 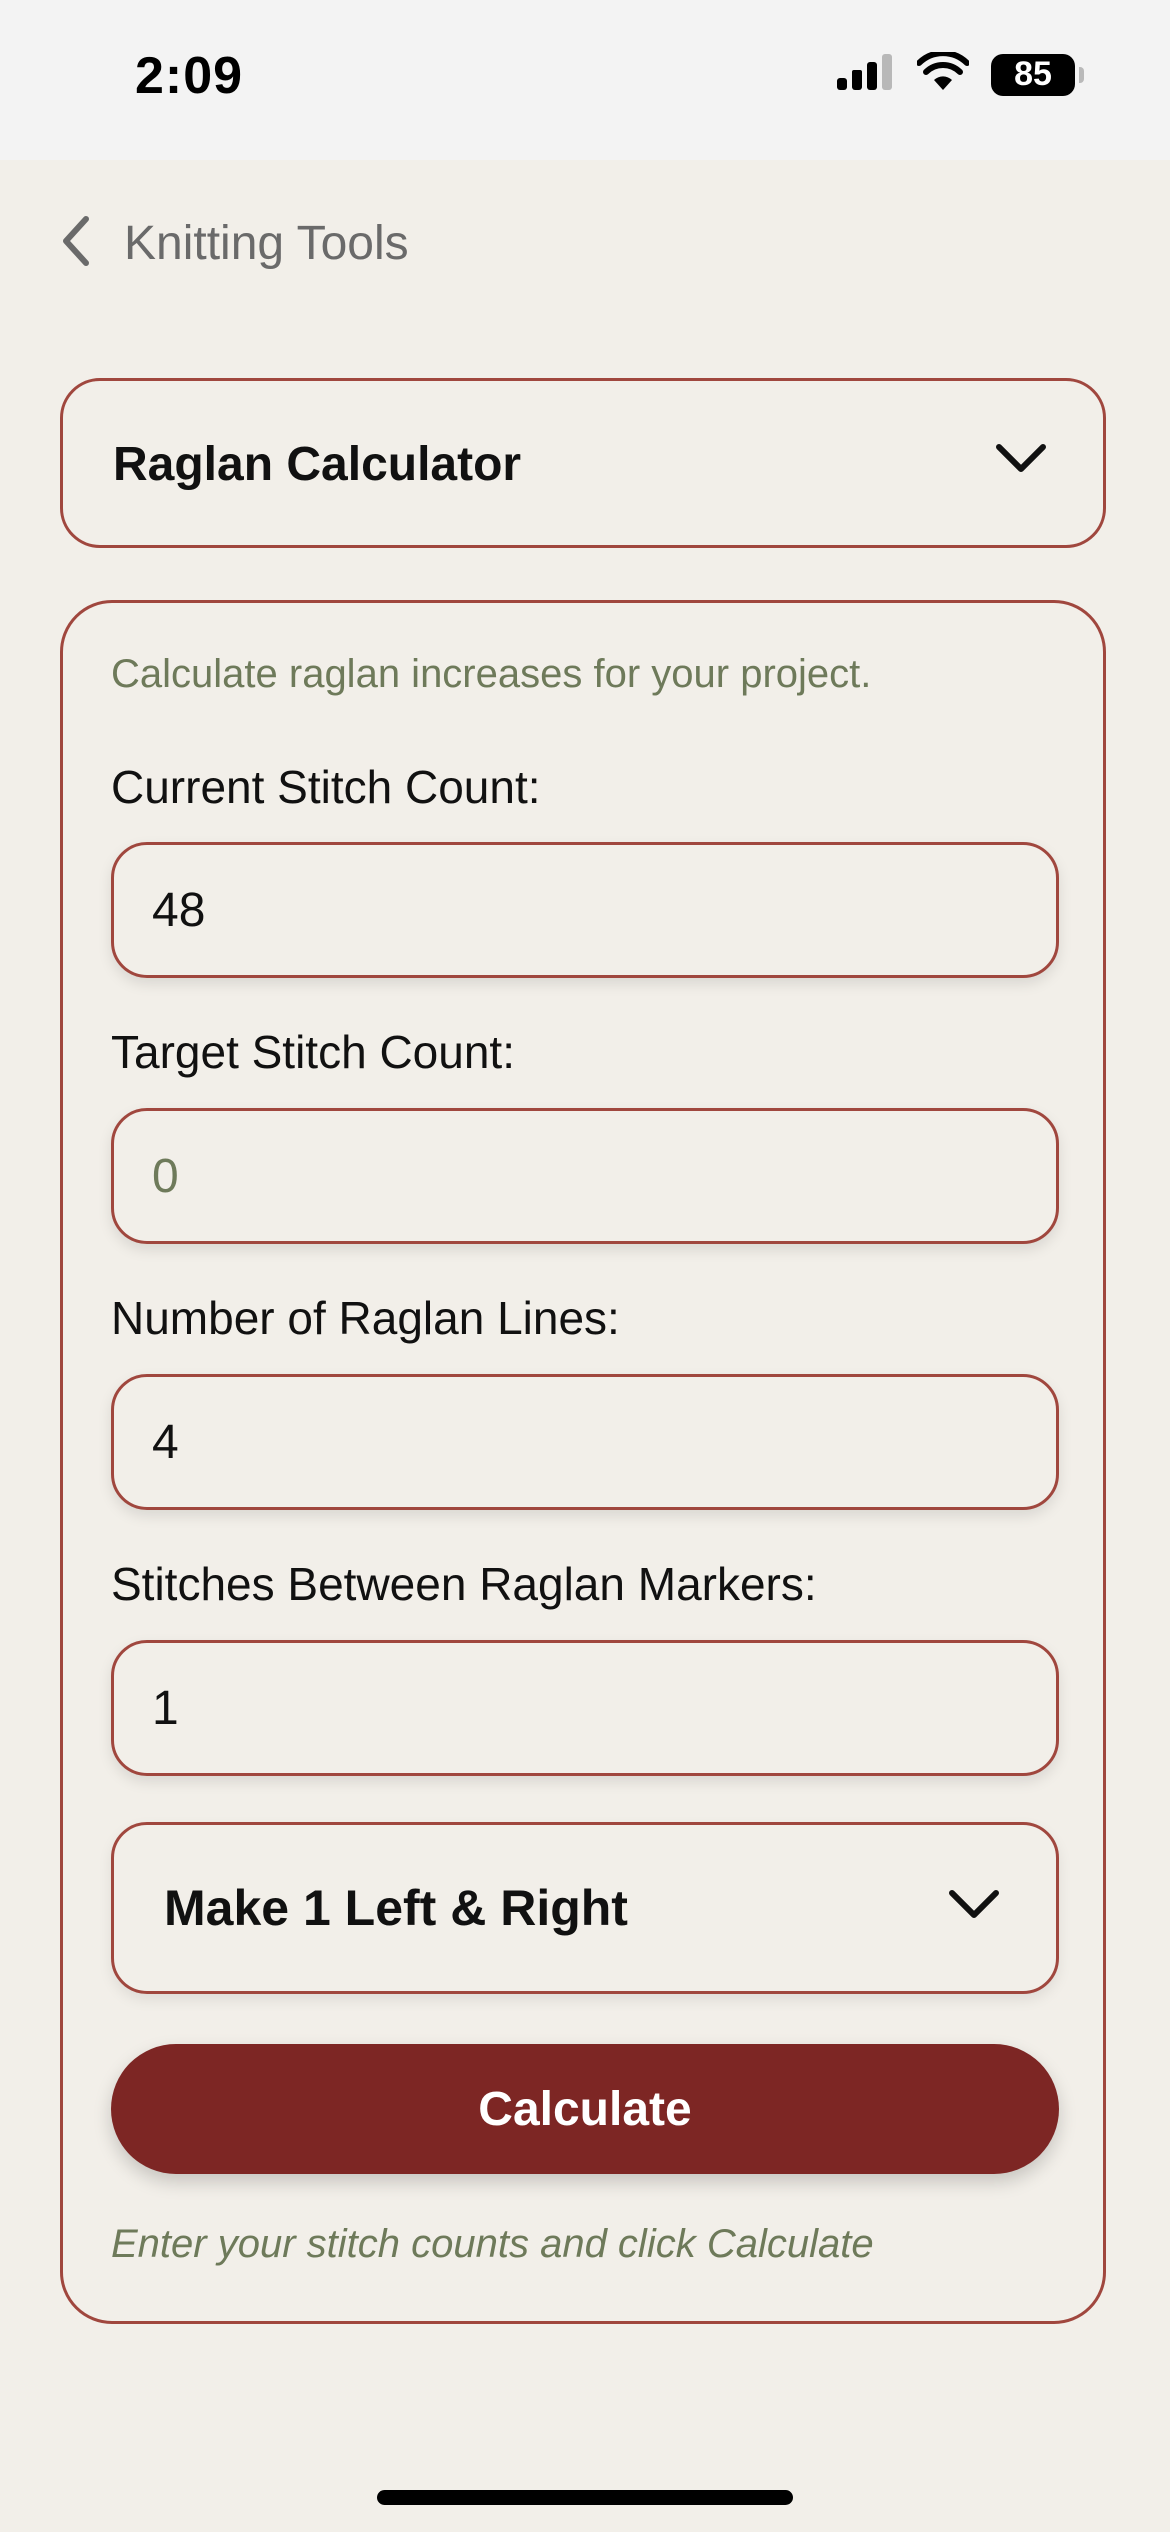 I want to click on home-indicator, so click(x=585, y=2497).